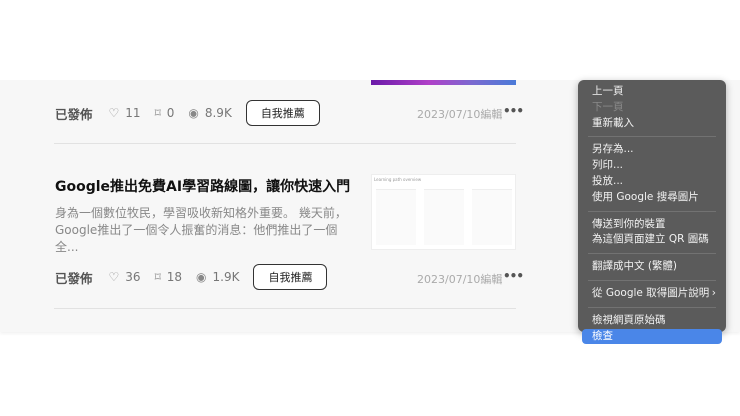  I want to click on article-thumbnail: Learning path overview, so click(443, 212).